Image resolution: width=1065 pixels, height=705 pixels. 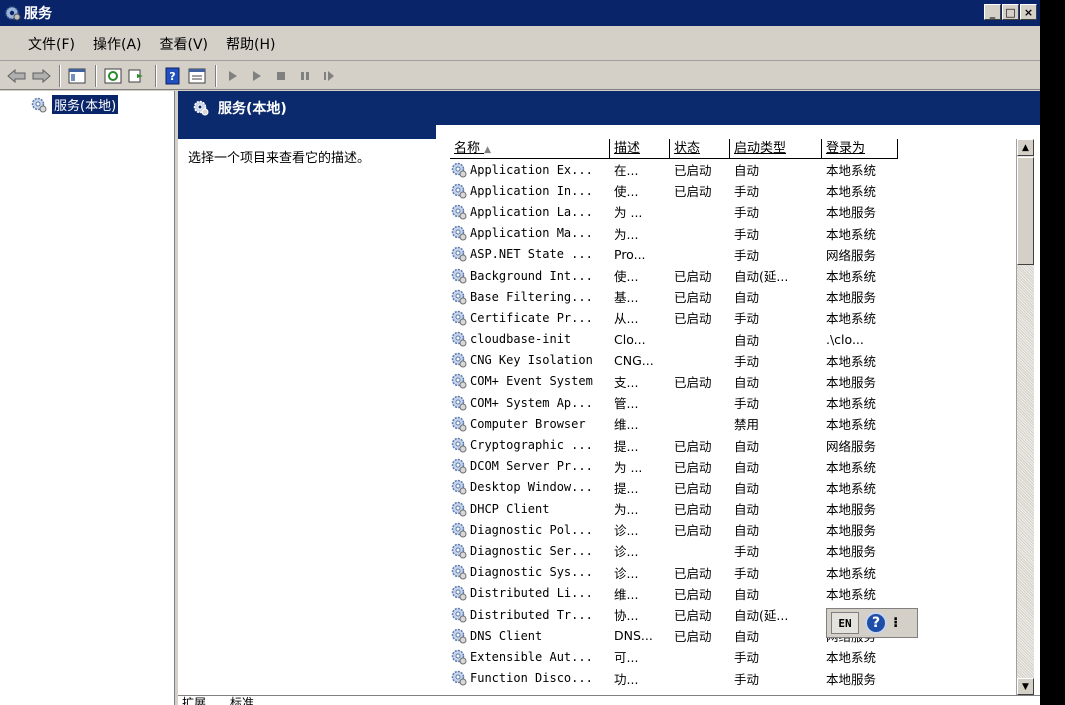 I want to click on service-row: COM+ System Ap... 管... 手动 本地系统, so click(x=733, y=402).